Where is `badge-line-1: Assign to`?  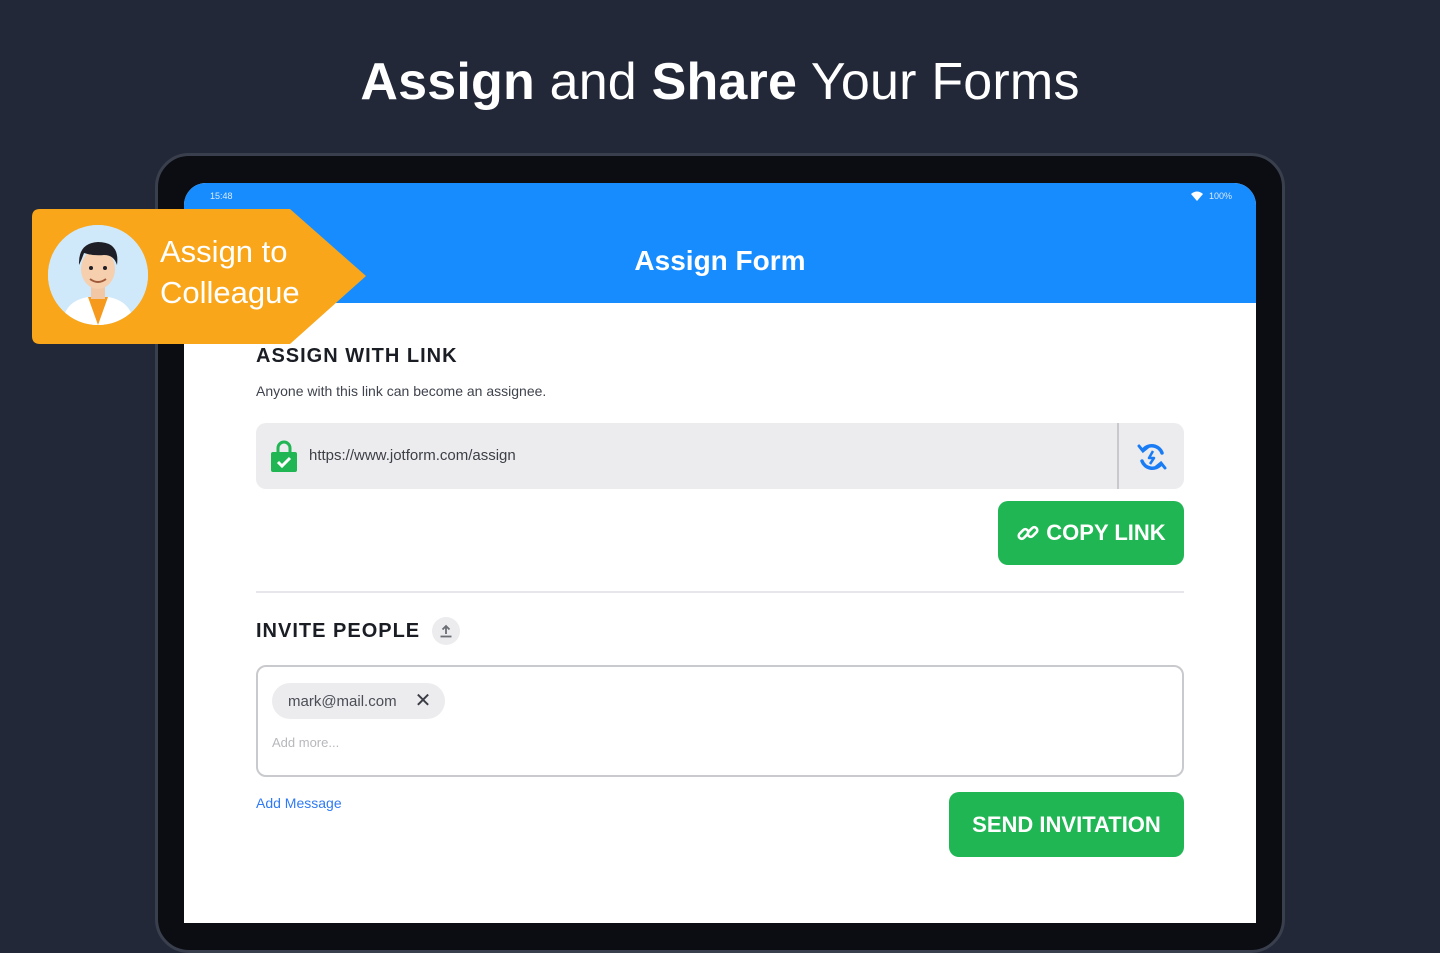 badge-line-1: Assign to is located at coordinates (224, 251).